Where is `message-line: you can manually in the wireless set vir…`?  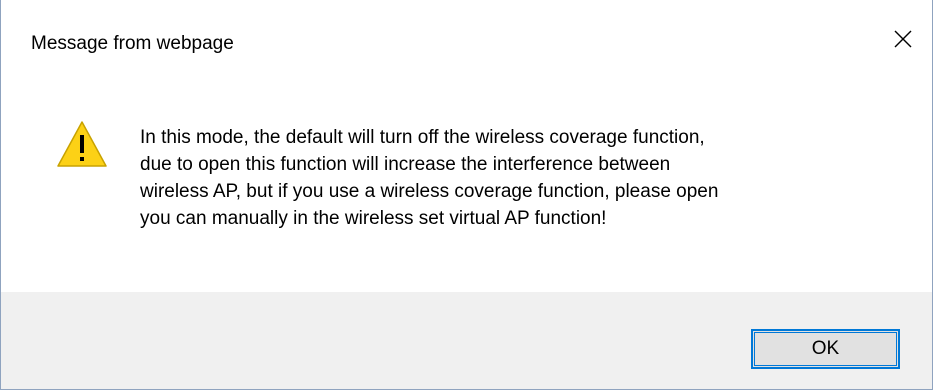
message-line: you can manually in the wireless set vir… is located at coordinates (373, 218).